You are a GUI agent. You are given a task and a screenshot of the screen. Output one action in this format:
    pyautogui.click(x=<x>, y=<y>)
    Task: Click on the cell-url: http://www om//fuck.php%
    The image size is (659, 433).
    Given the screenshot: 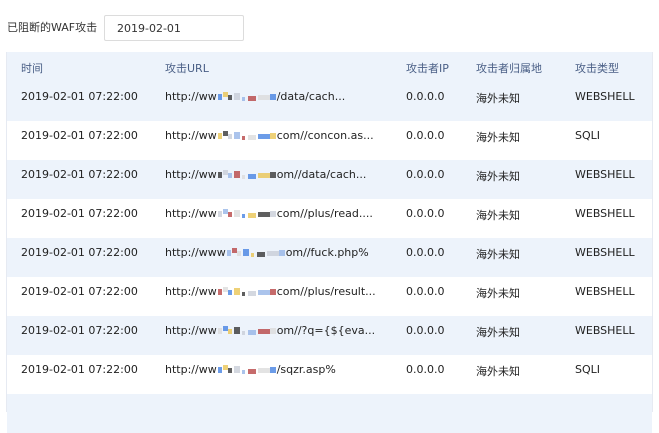 What is the action you would take?
    pyautogui.click(x=280, y=252)
    